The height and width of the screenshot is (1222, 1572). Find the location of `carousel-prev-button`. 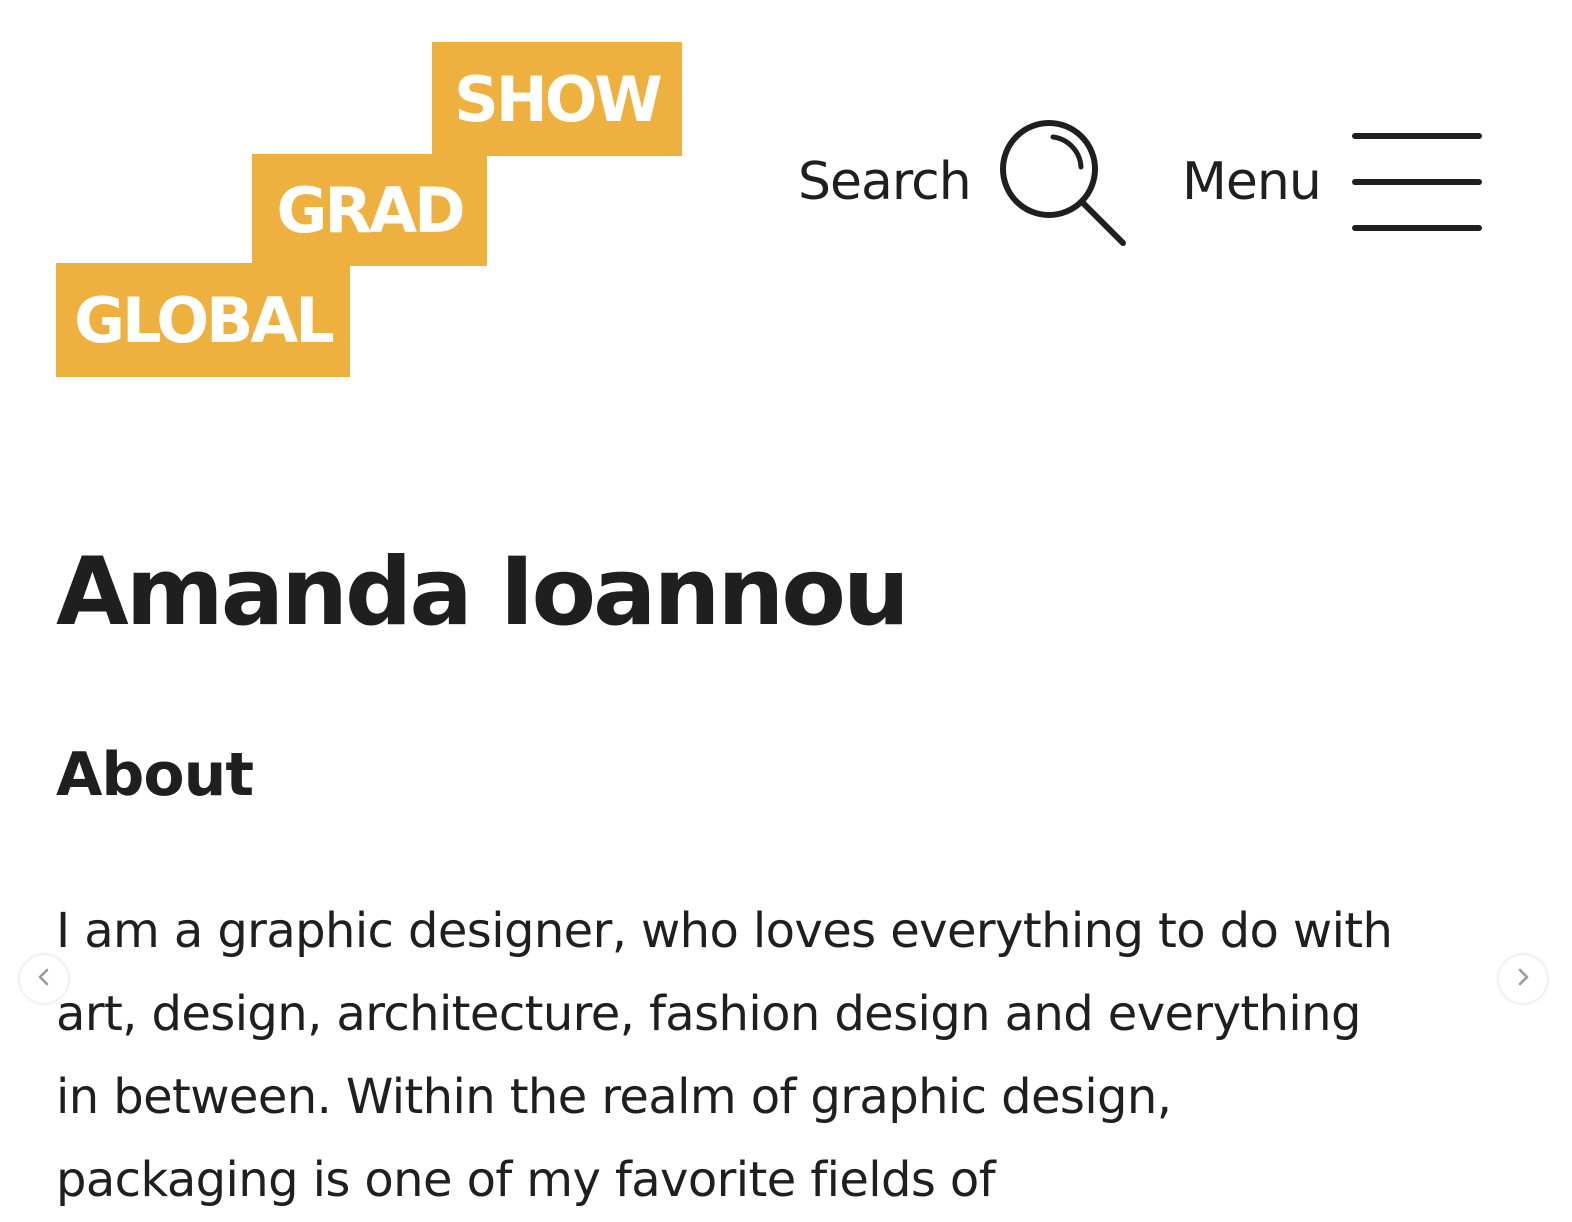

carousel-prev-button is located at coordinates (44, 979).